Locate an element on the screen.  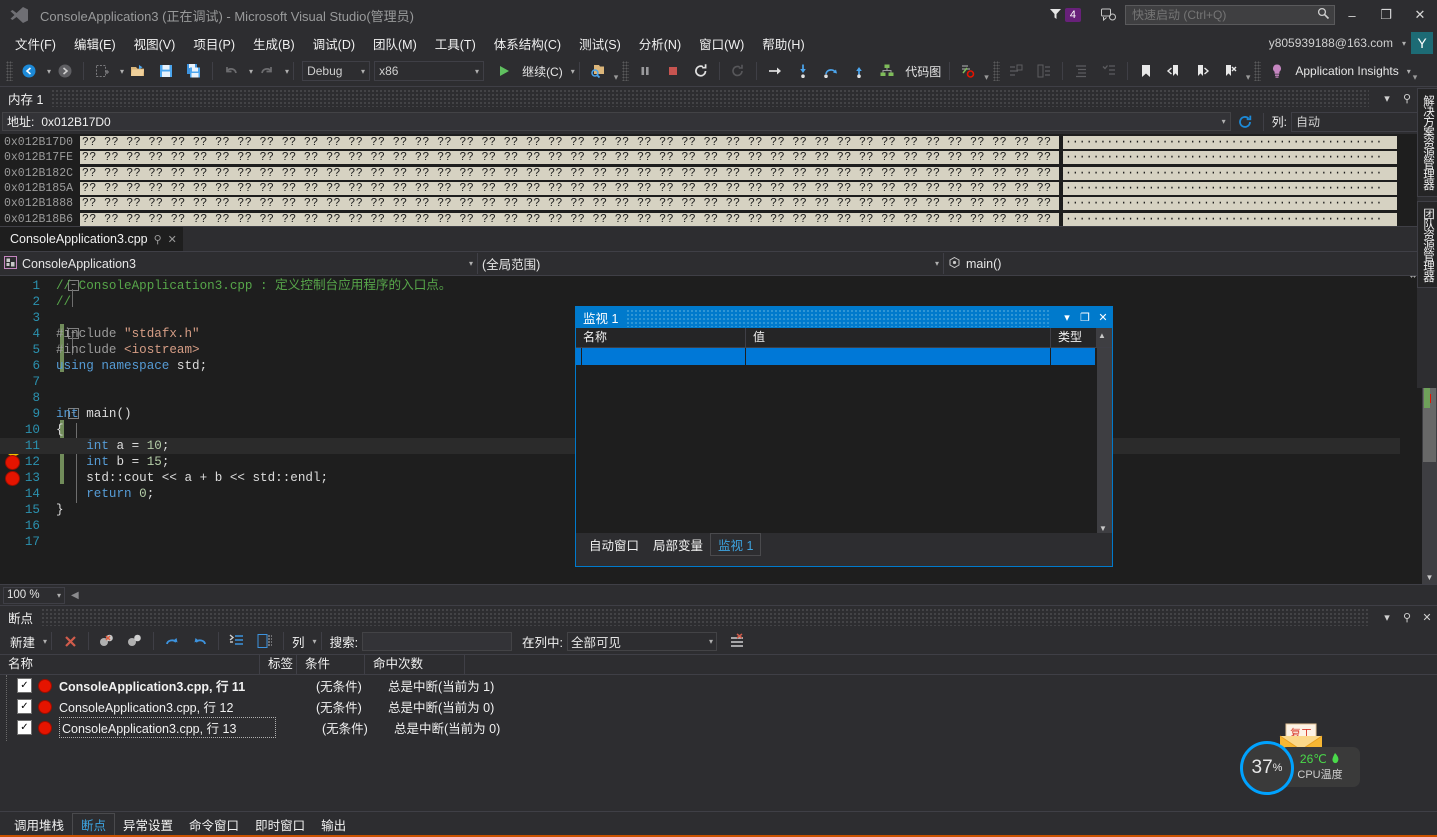
save-all-icon is located at coordinates (194, 71).